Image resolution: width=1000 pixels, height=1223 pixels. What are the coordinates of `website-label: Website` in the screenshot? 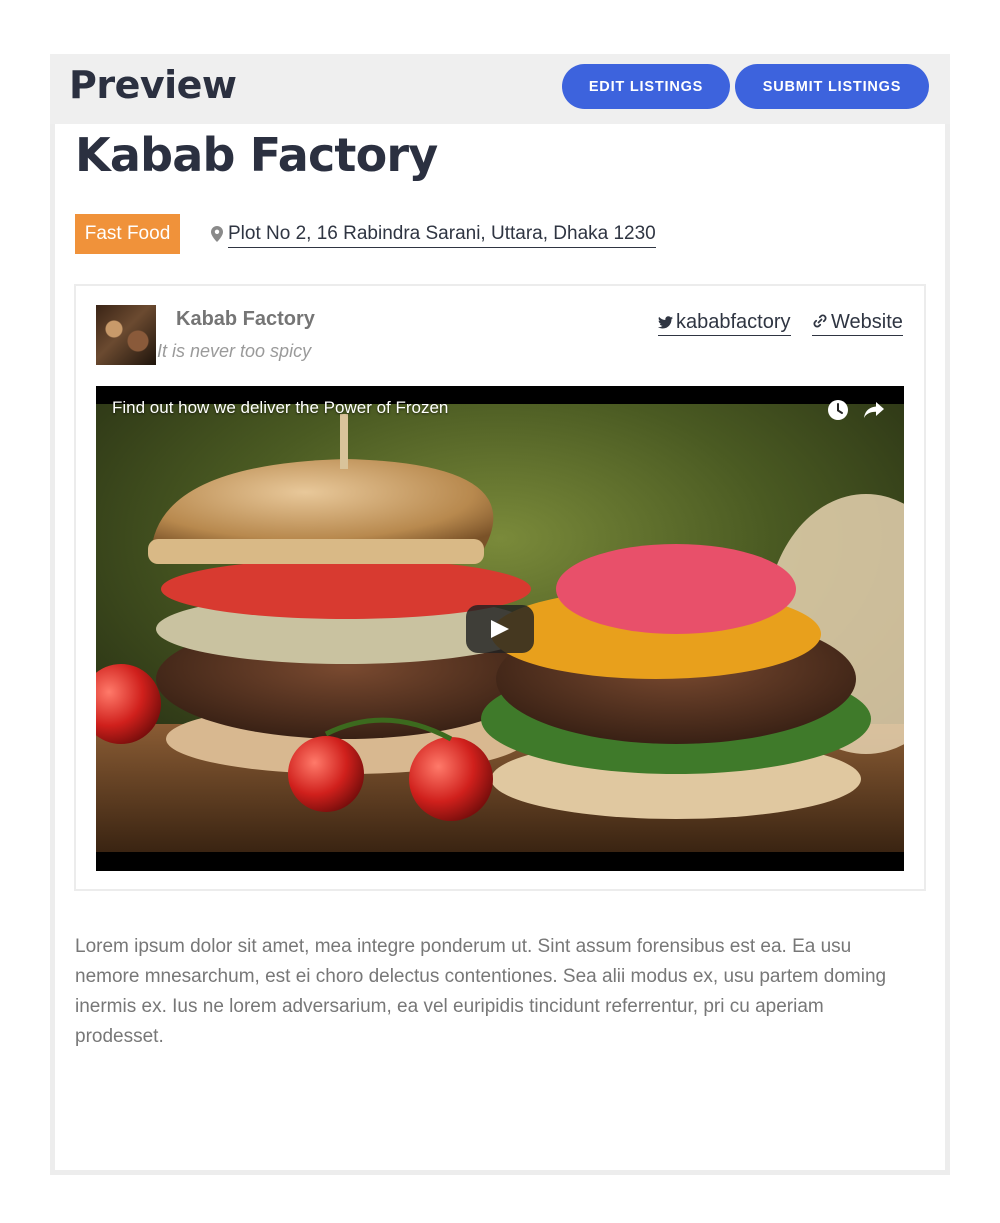 It's located at (867, 322).